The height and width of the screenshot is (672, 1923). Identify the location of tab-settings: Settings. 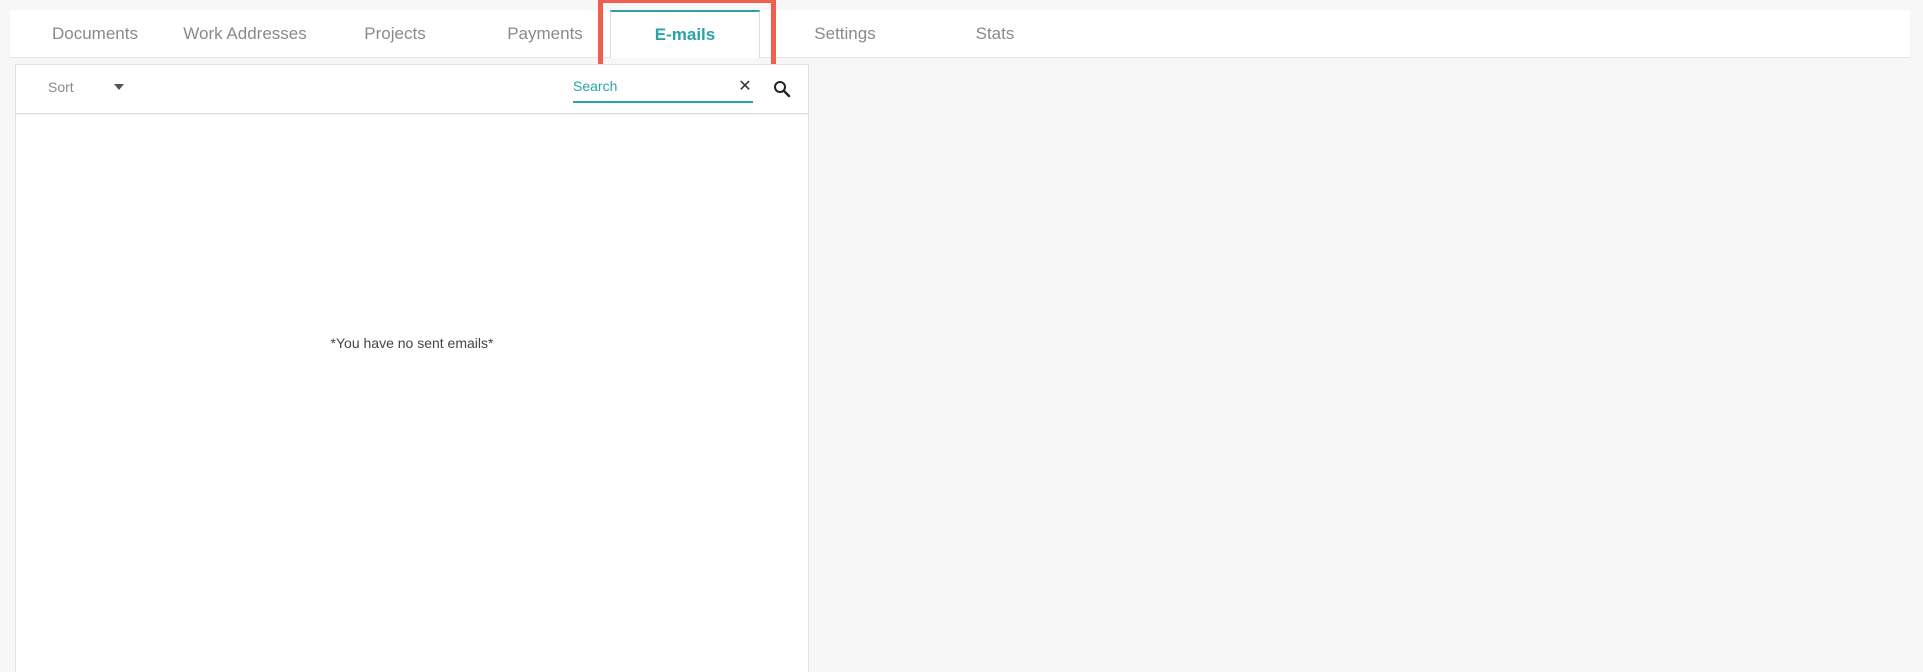
(845, 33).